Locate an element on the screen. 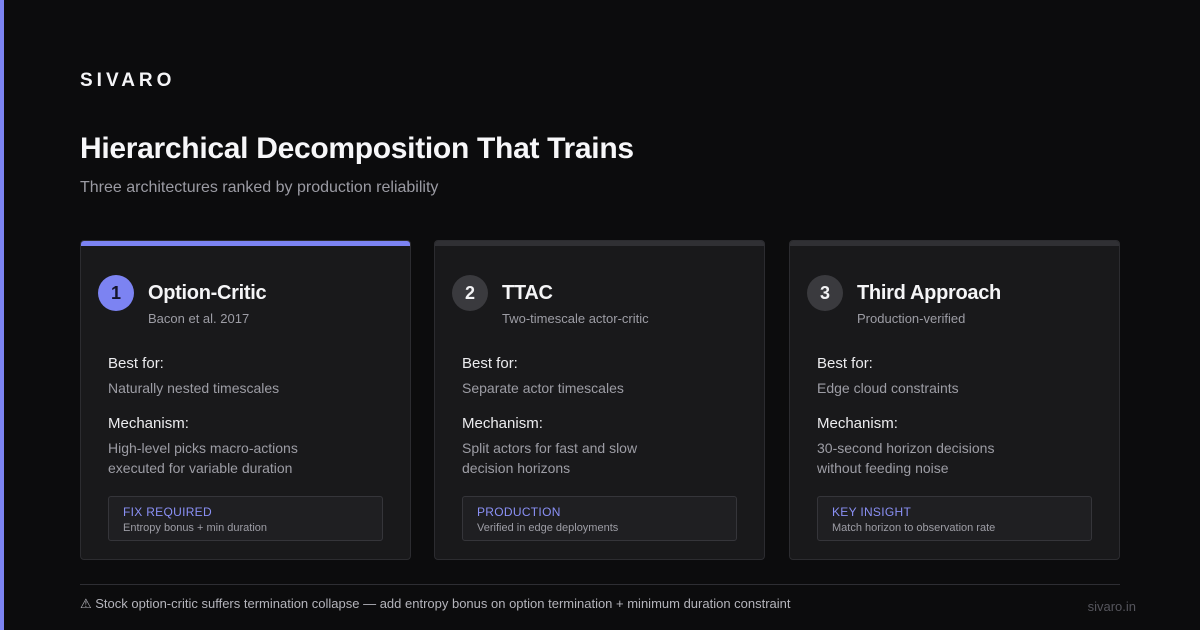  brand-logo: SIVARO is located at coordinates (128, 80).